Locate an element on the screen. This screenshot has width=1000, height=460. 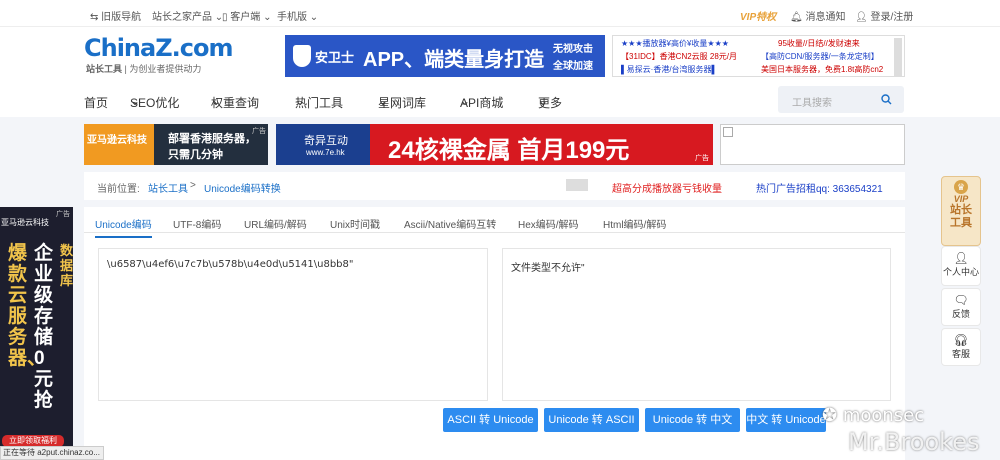
shield-icon is located at coordinates (302, 56).